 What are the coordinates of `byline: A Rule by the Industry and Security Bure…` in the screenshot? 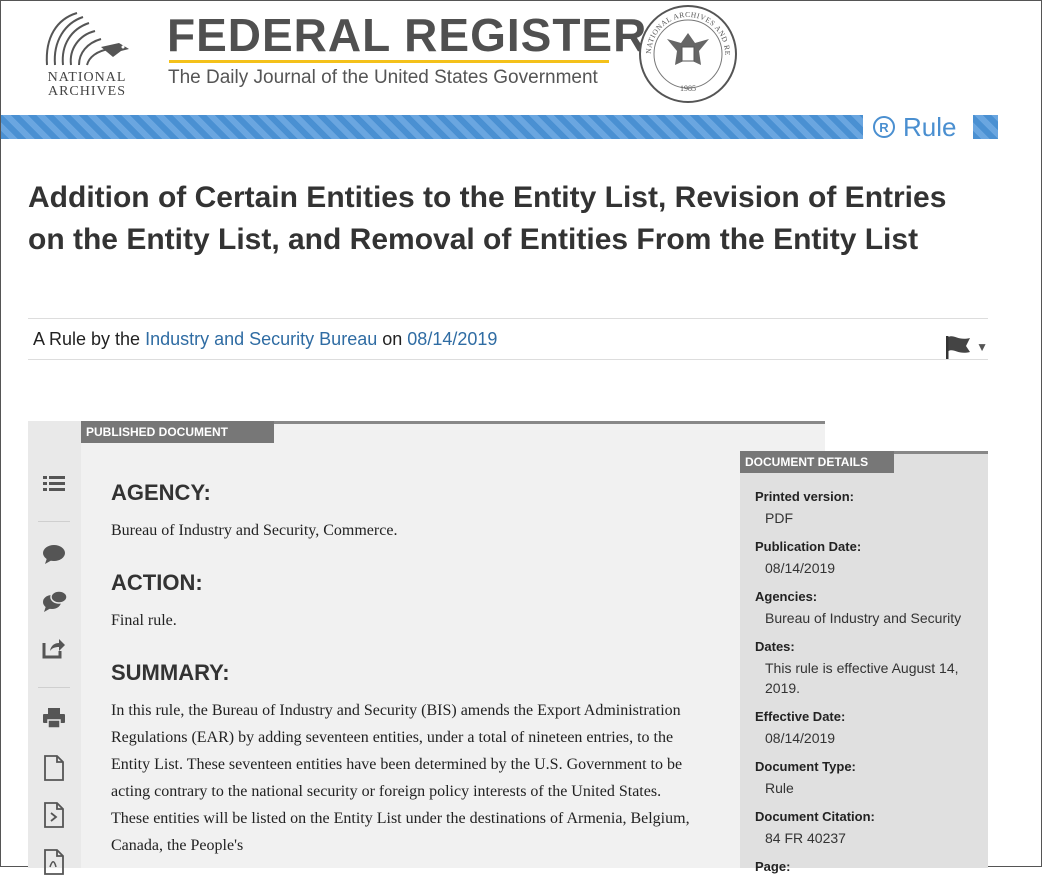 It's located at (508, 339).